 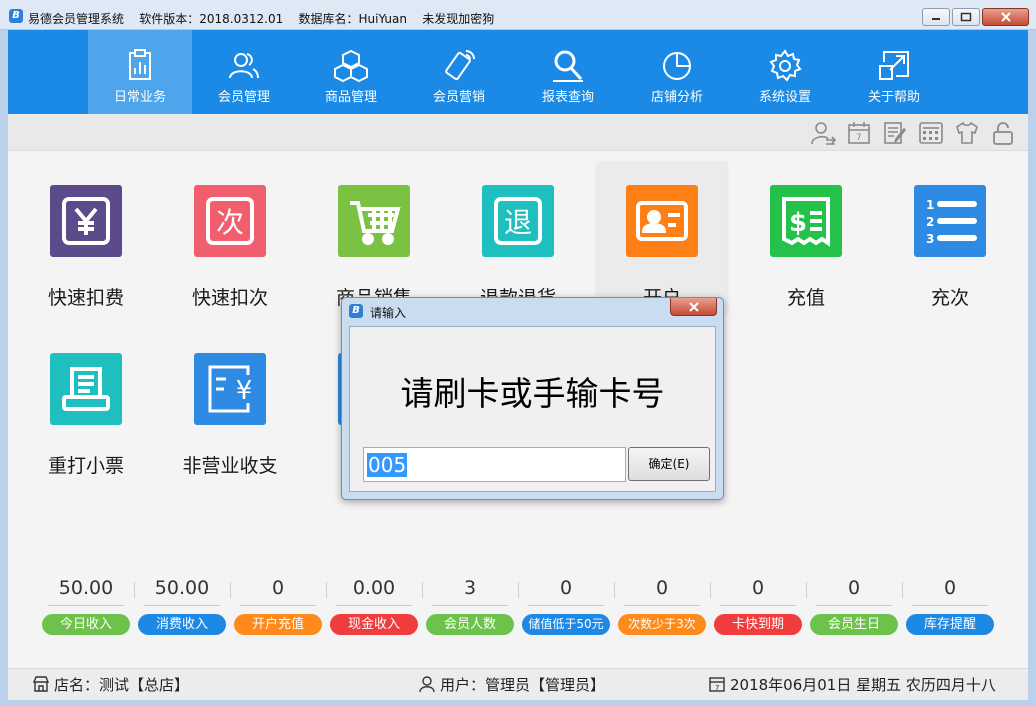 I want to click on stat-badge: 开户充值, so click(x=278, y=624).